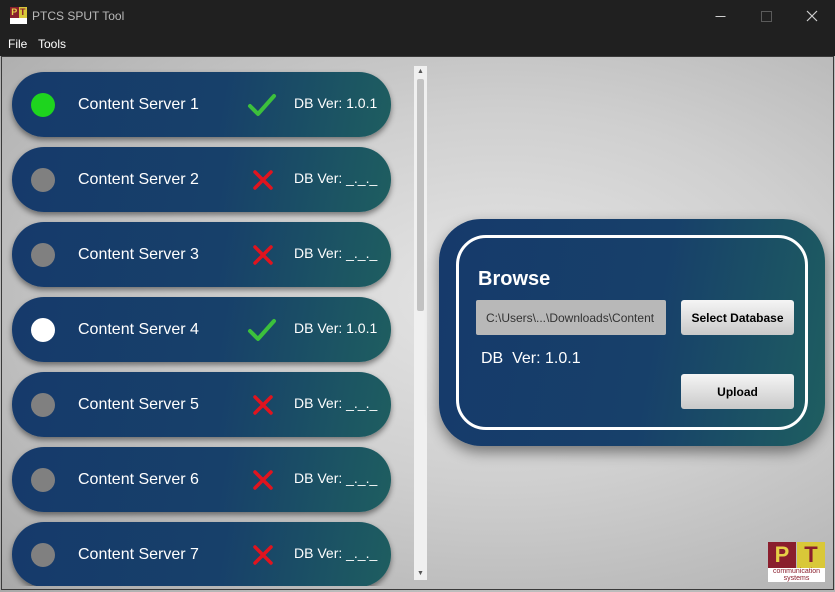 The image size is (835, 592). What do you see at coordinates (420, 574) in the screenshot?
I see `scroll-down-arrow-icon: ▼` at bounding box center [420, 574].